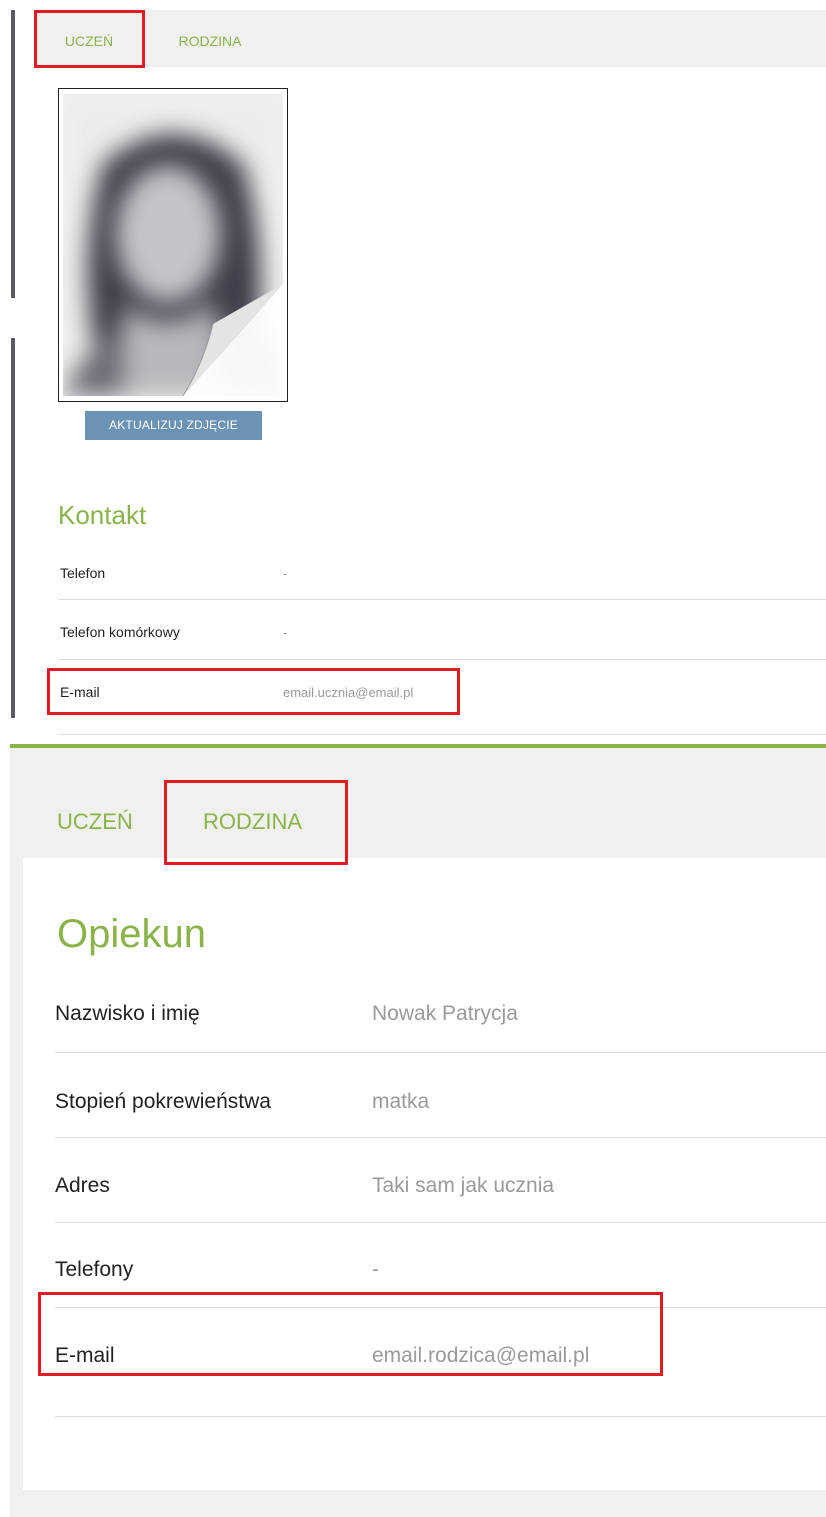 Image resolution: width=826 pixels, height=1517 pixels. I want to click on student-photo, so click(173, 245).